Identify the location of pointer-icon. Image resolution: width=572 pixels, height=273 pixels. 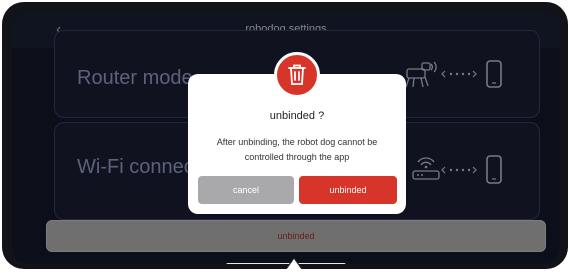
(294, 262).